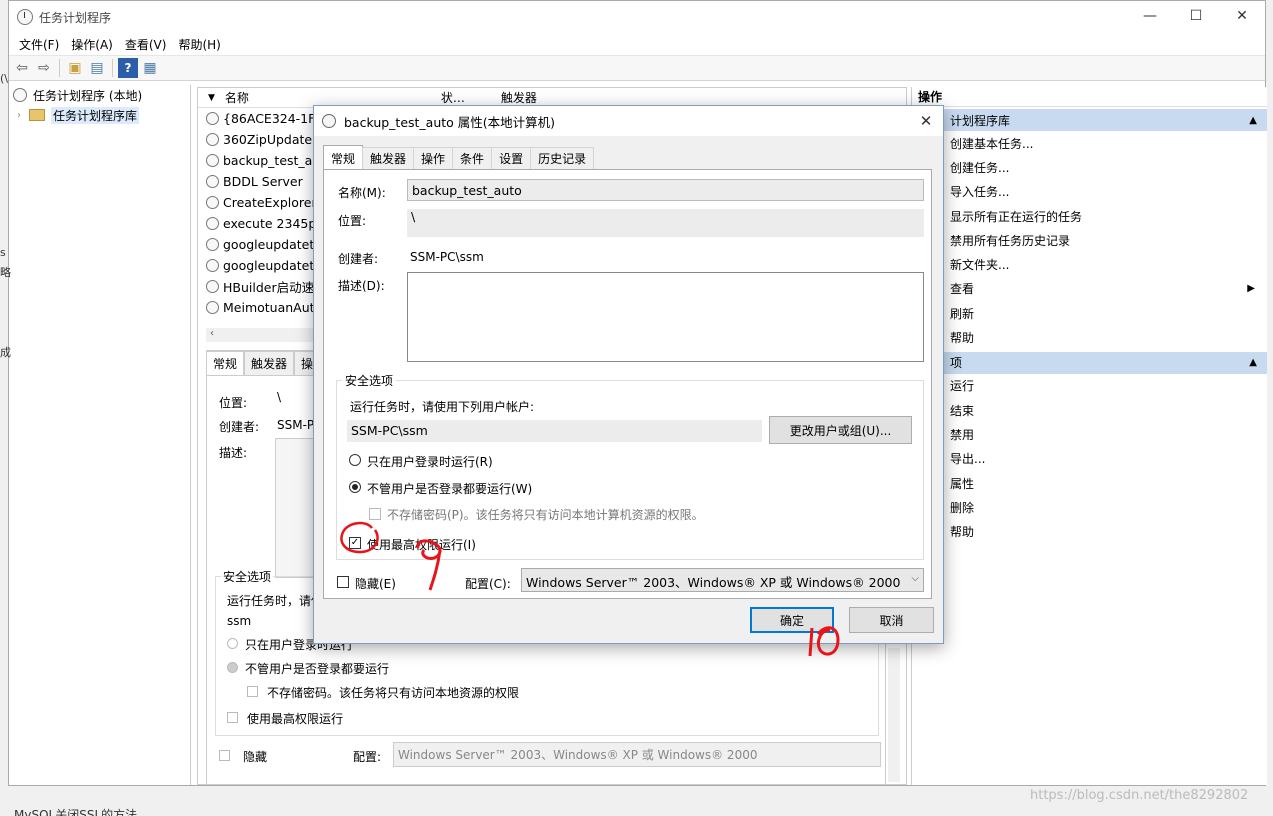  Describe the element at coordinates (824, 641) in the screenshot. I see `annotation-step-10-mark` at that location.